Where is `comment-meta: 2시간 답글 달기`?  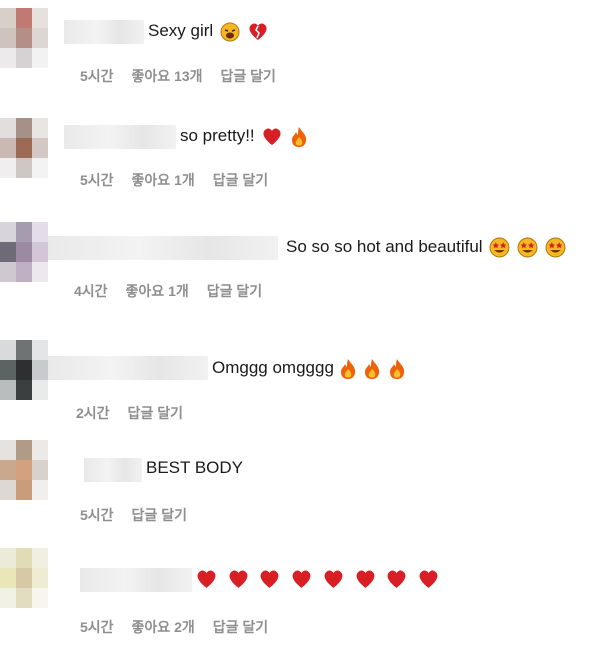 comment-meta: 2시간 답글 달기 is located at coordinates (138, 413).